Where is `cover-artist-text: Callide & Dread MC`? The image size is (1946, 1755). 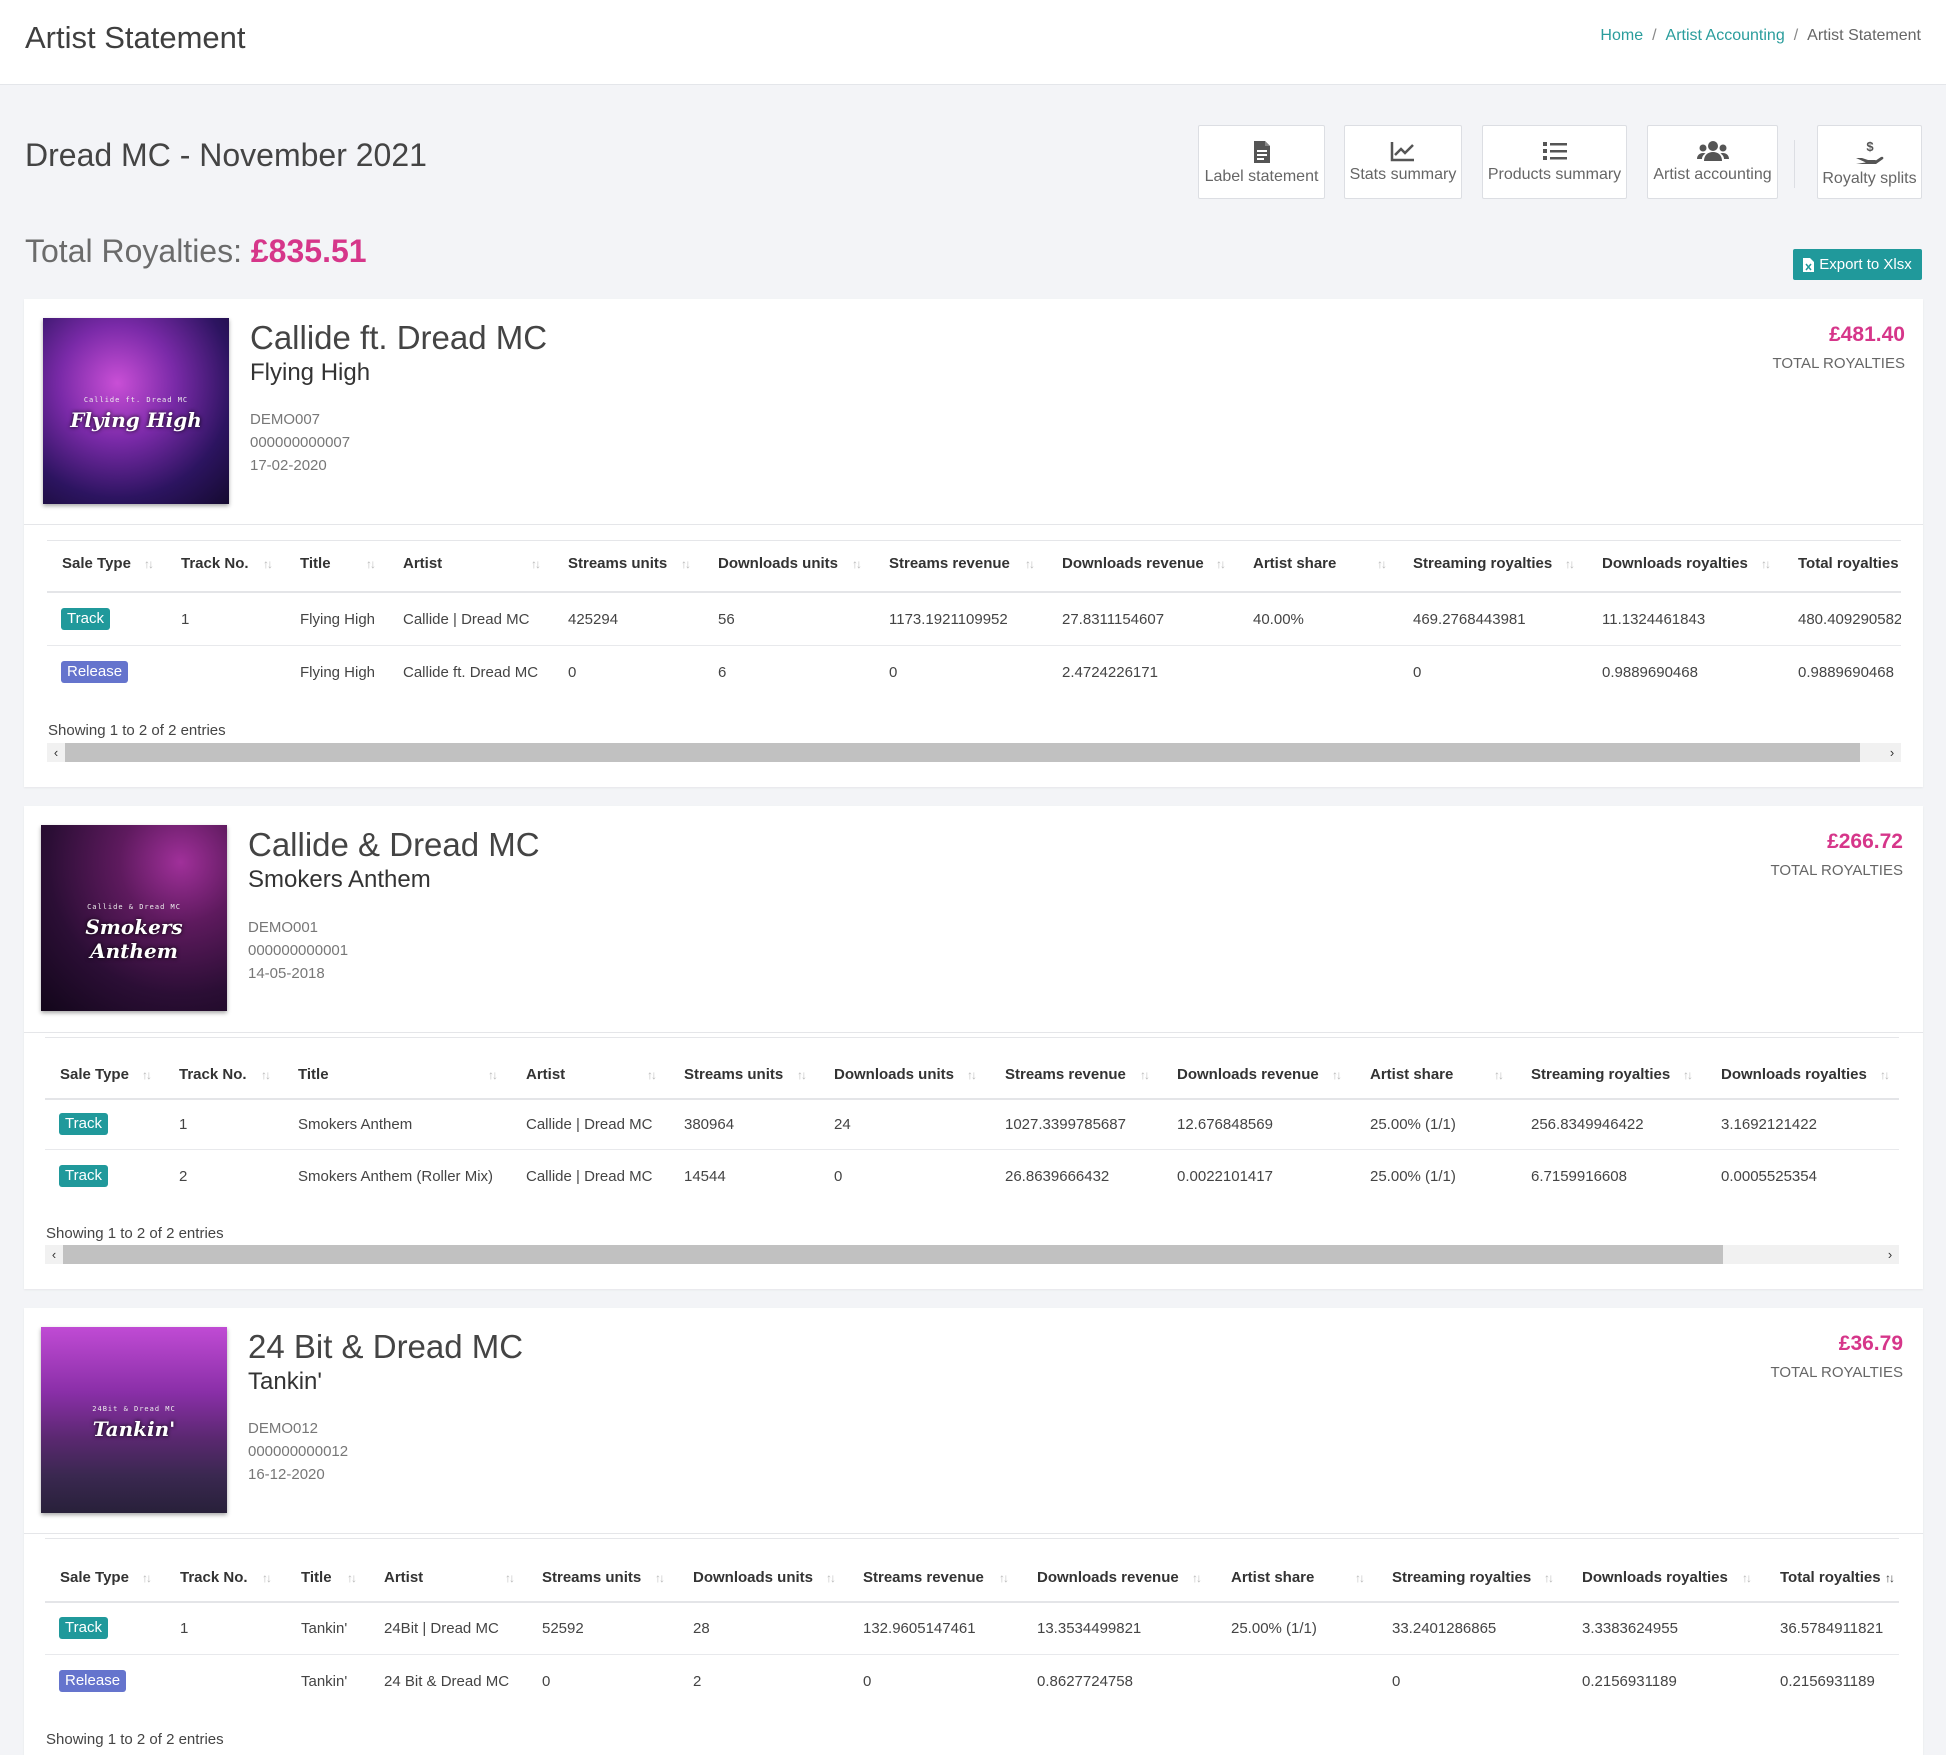
cover-artist-text: Callide & Dread MC is located at coordinates (134, 907).